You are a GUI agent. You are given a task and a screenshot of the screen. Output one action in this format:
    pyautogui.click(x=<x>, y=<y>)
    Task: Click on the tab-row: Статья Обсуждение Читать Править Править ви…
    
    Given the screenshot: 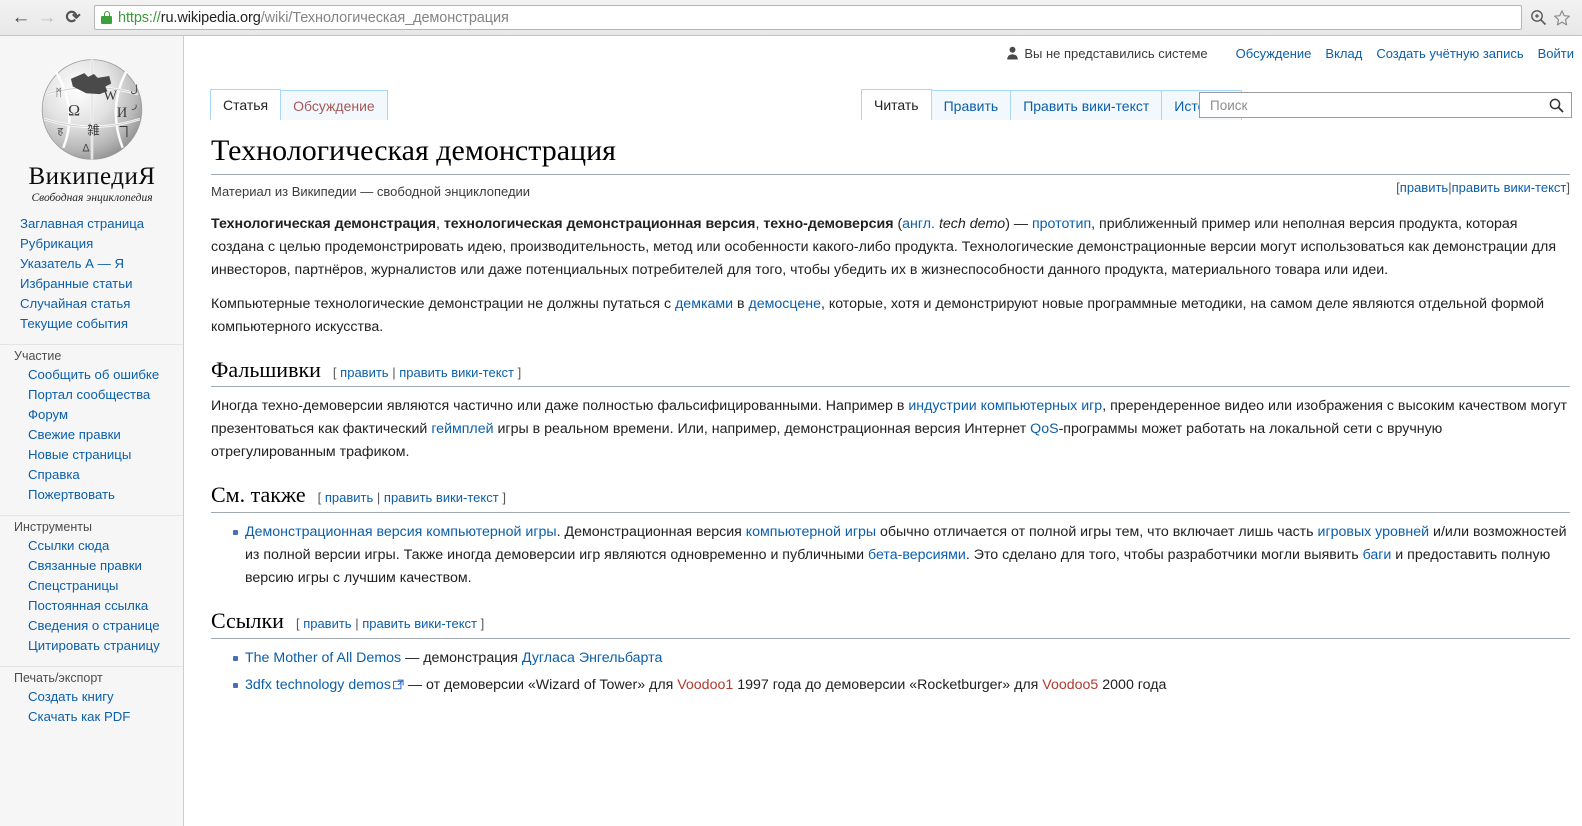 What is the action you would take?
    pyautogui.click(x=883, y=99)
    